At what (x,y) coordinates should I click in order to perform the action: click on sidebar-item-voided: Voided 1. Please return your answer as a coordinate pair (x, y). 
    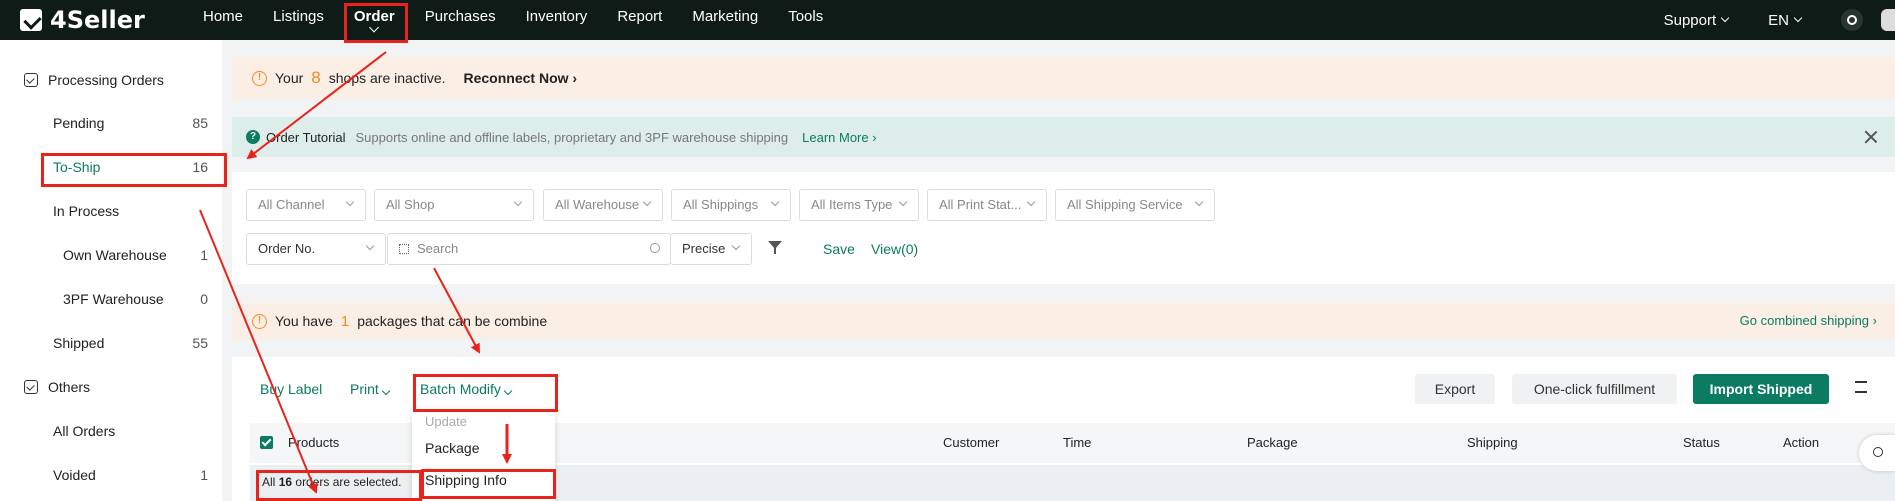
    Looking at the image, I should click on (130, 475).